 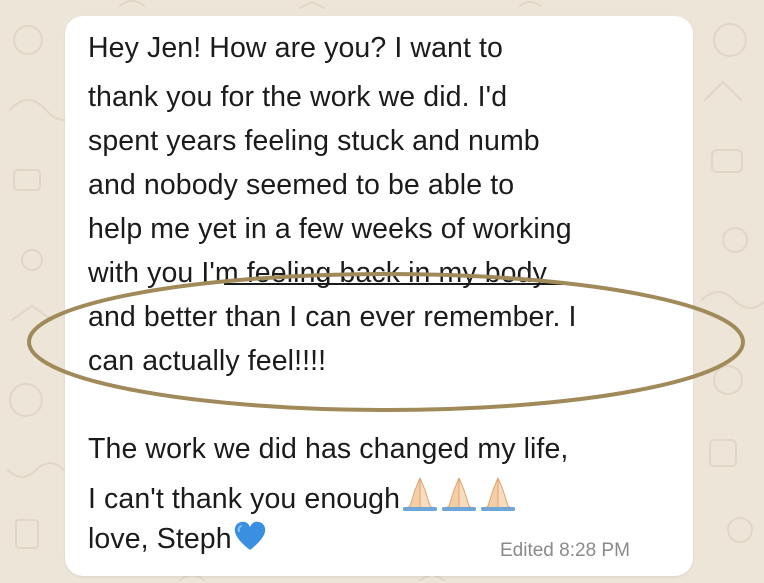 What do you see at coordinates (594, 550) in the screenshot?
I see `time-label: 8:28 PM` at bounding box center [594, 550].